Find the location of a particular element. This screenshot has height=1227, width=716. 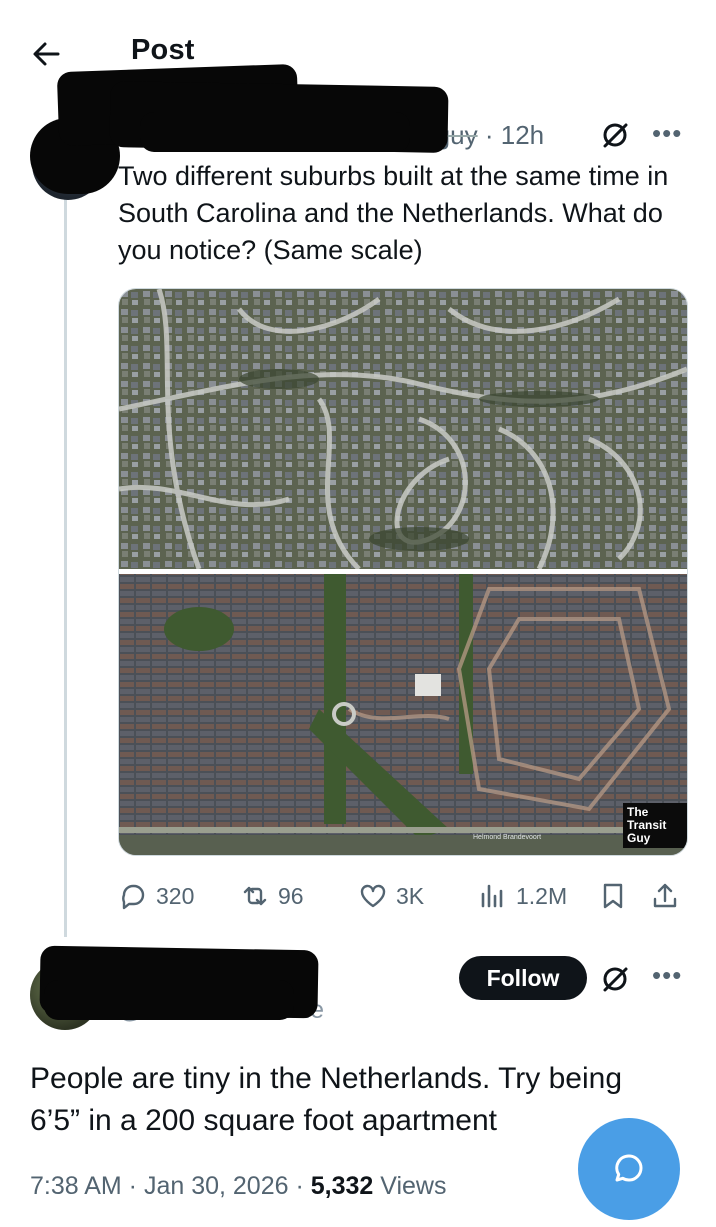

like-button: 3K is located at coordinates (391, 896).